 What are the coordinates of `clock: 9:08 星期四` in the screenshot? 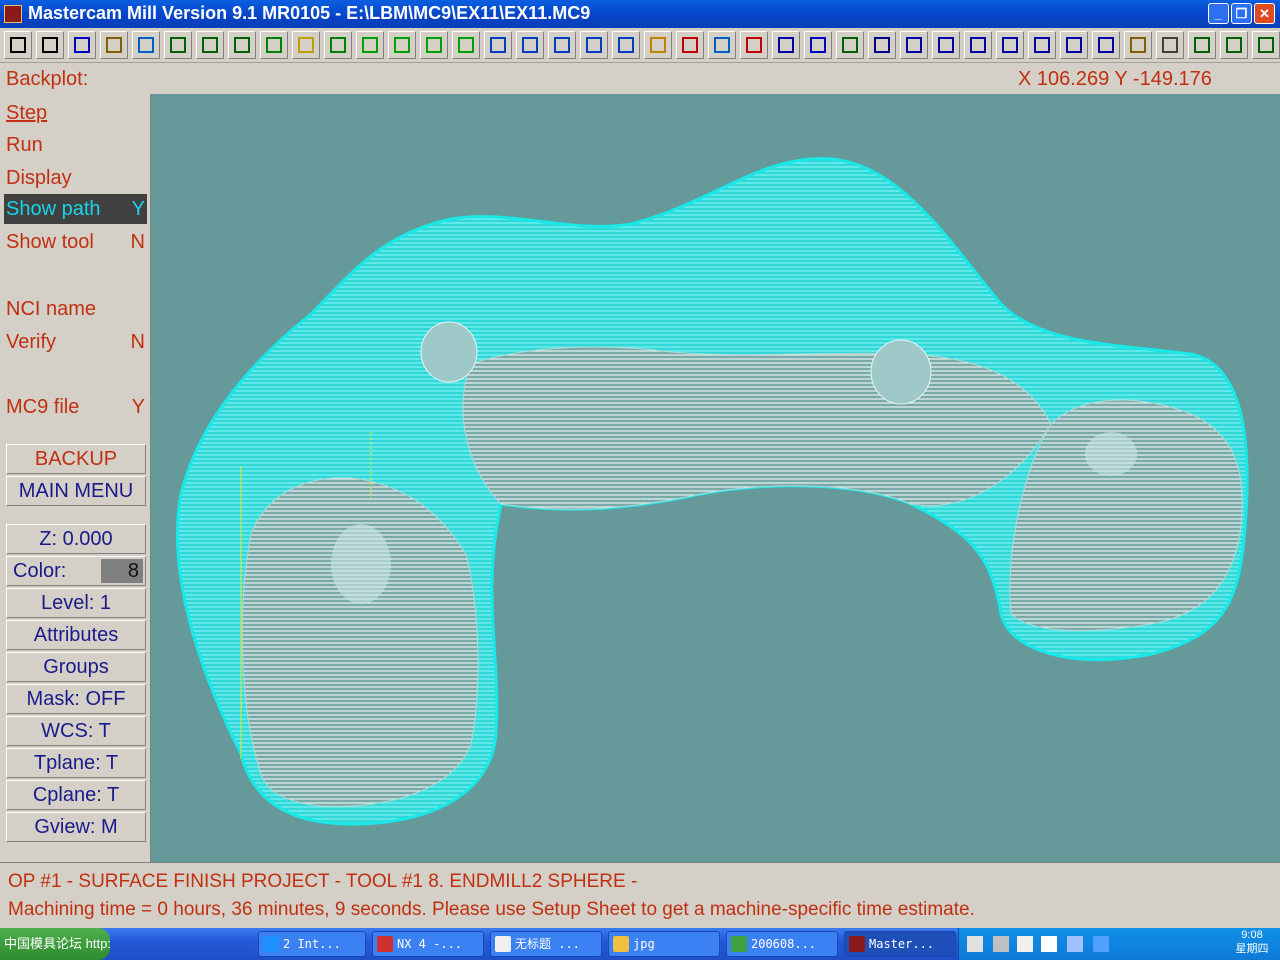 It's located at (1252, 944).